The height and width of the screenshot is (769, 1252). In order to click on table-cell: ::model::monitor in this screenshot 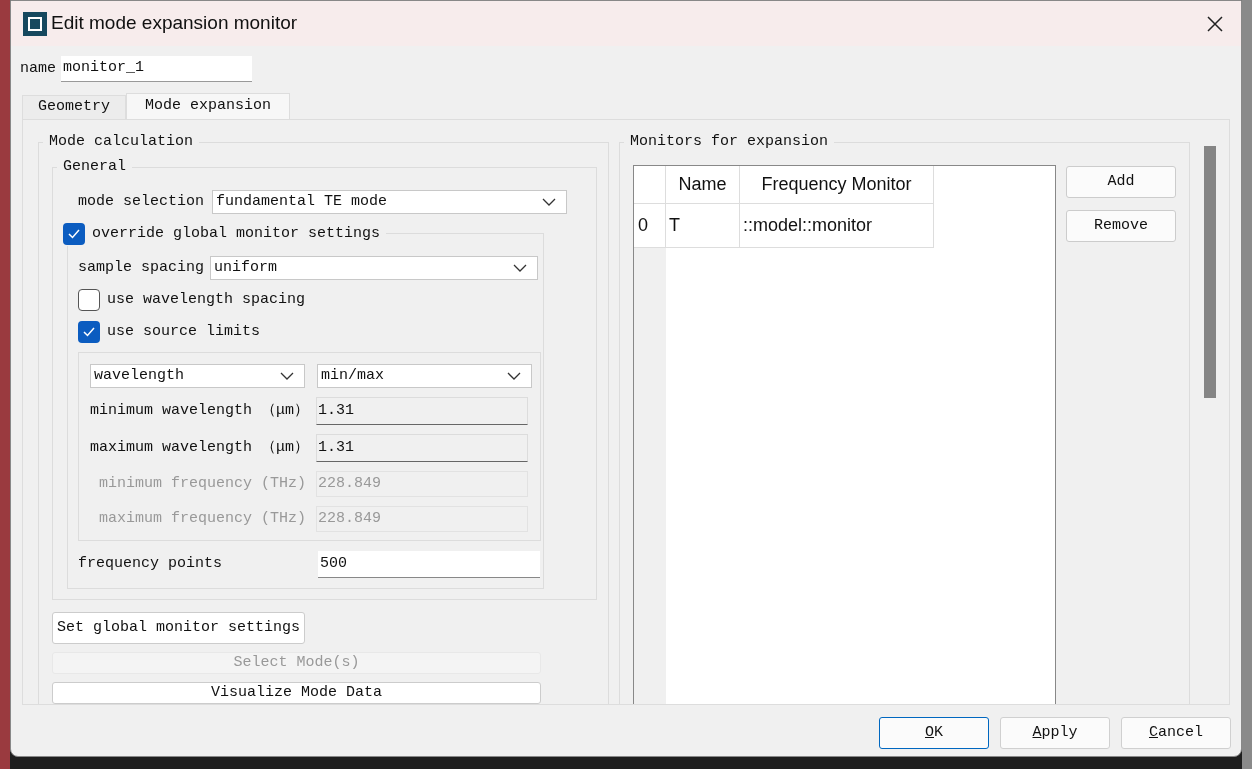, I will do `click(837, 226)`.